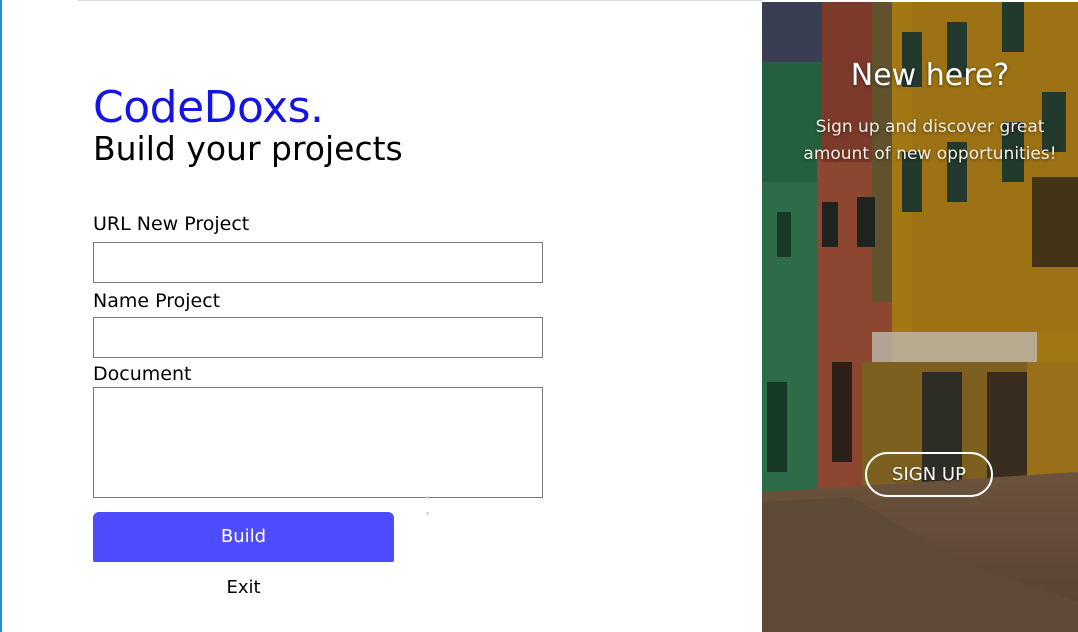 Image resolution: width=1078 pixels, height=632 pixels. Describe the element at coordinates (243, 537) in the screenshot. I see `build-button: Build` at that location.